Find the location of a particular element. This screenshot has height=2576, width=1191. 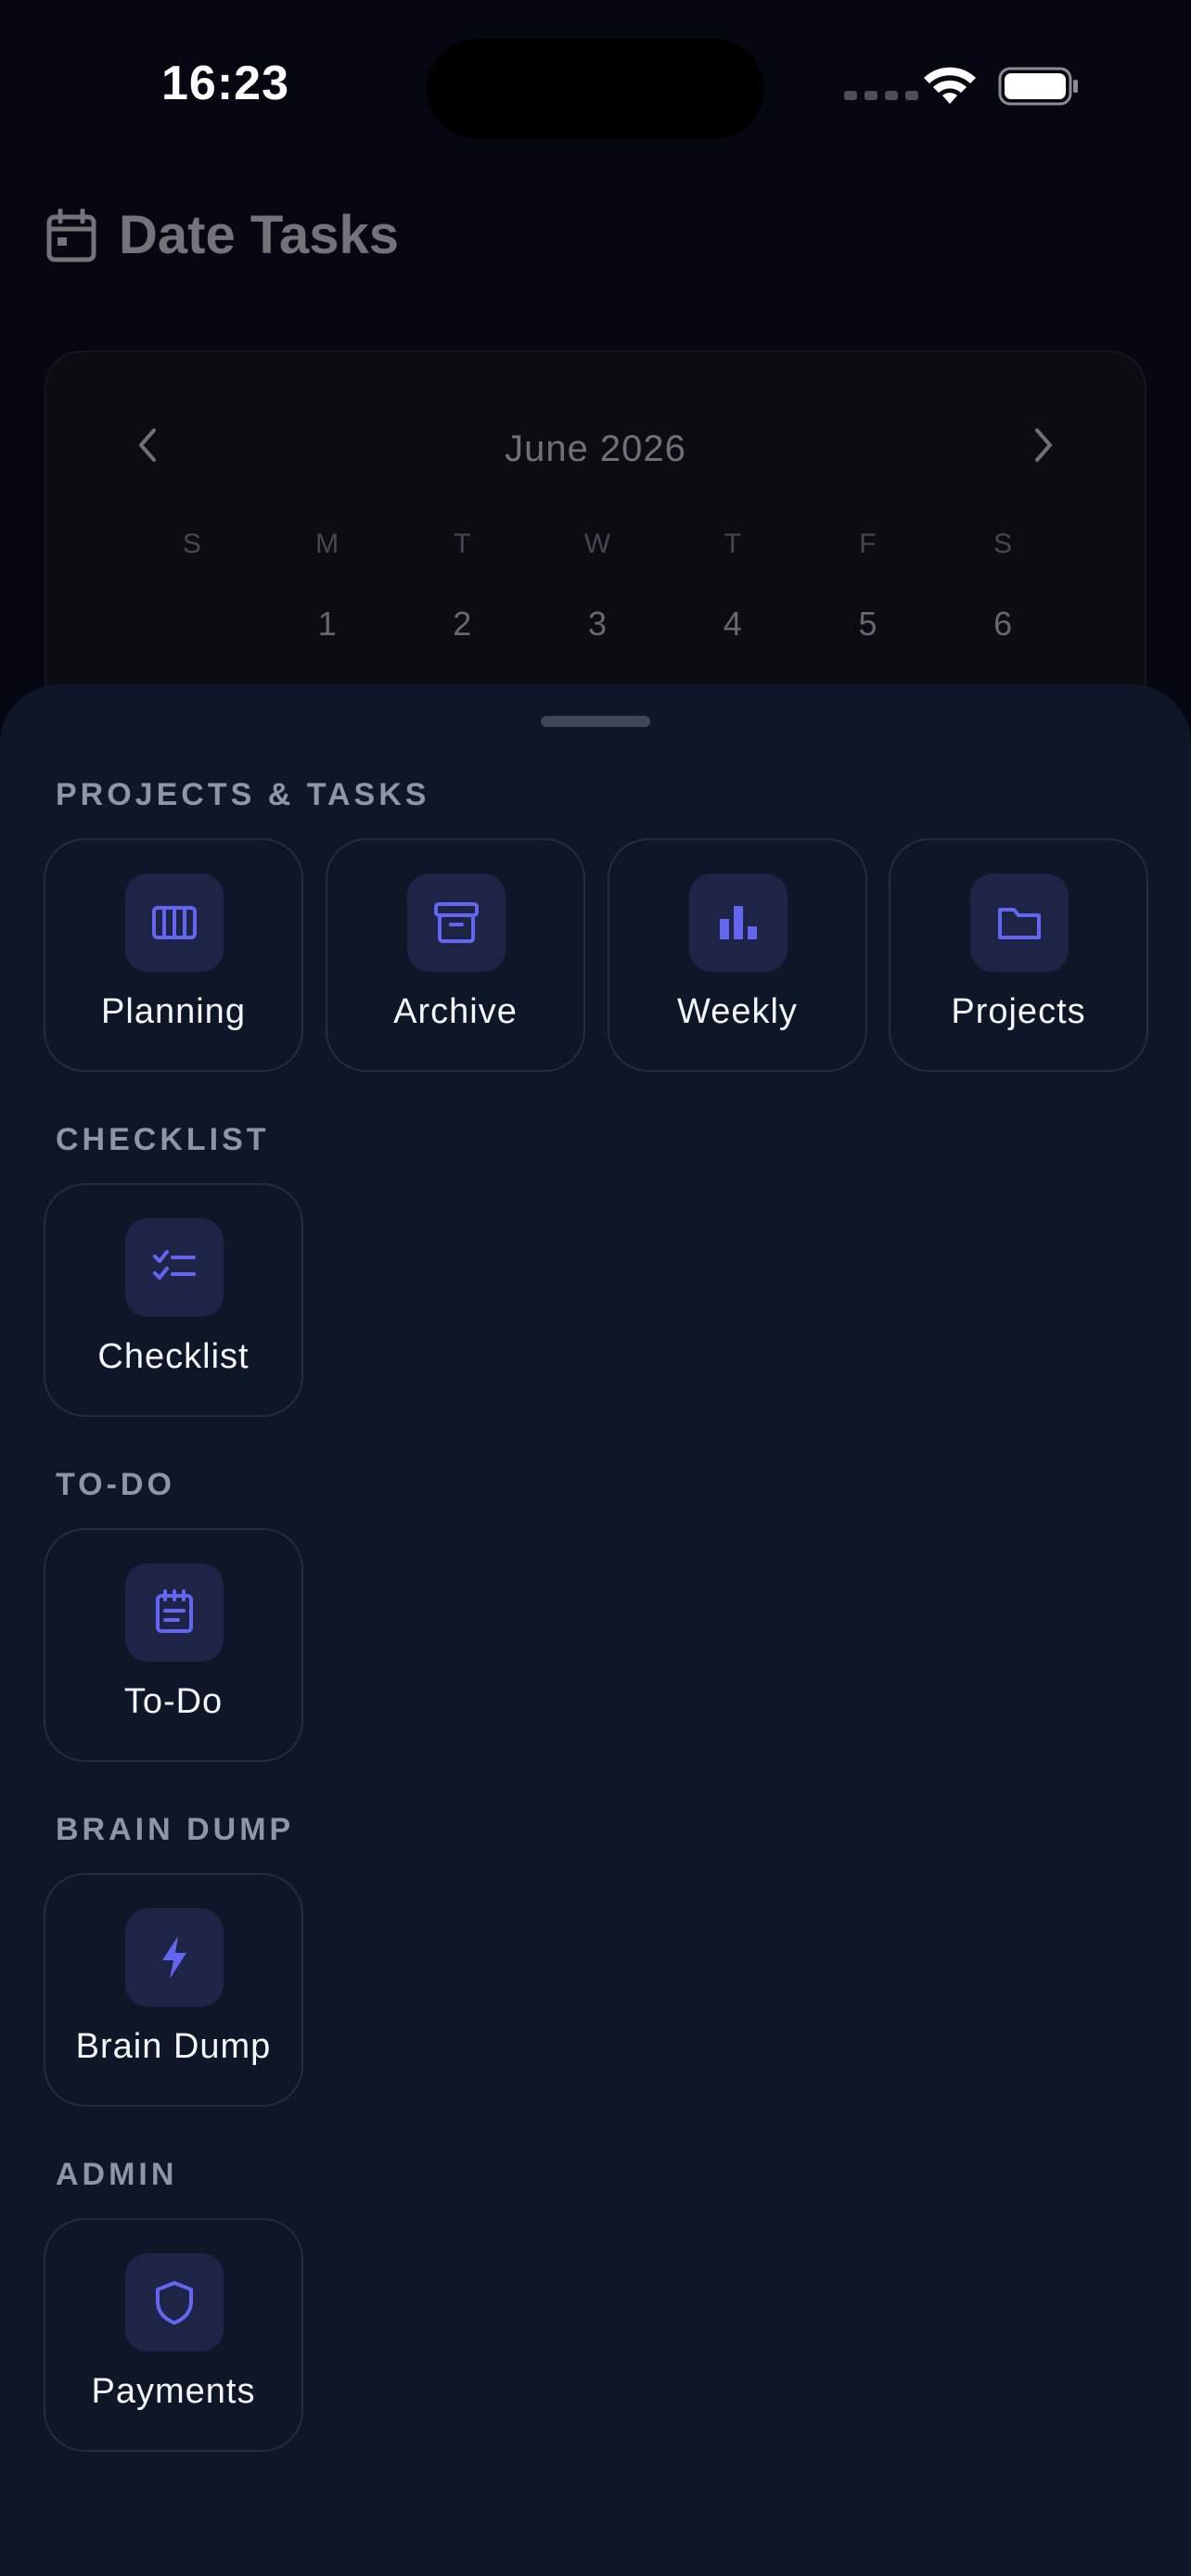

columns-icon is located at coordinates (174, 923).